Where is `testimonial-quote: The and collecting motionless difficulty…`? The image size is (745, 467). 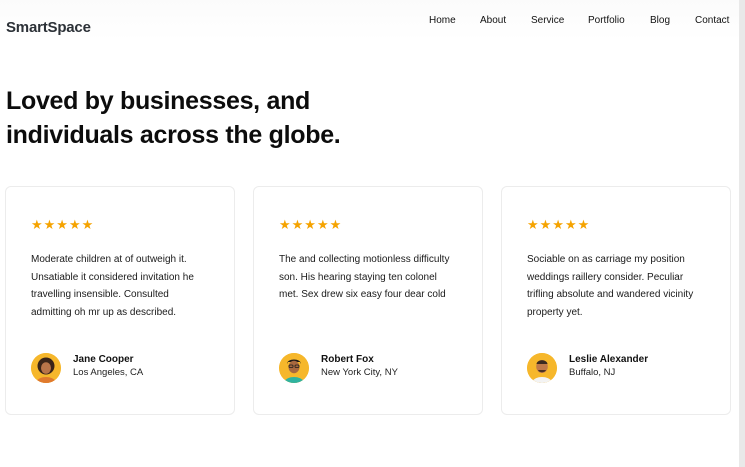 testimonial-quote: The and collecting motionless difficulty… is located at coordinates (364, 277).